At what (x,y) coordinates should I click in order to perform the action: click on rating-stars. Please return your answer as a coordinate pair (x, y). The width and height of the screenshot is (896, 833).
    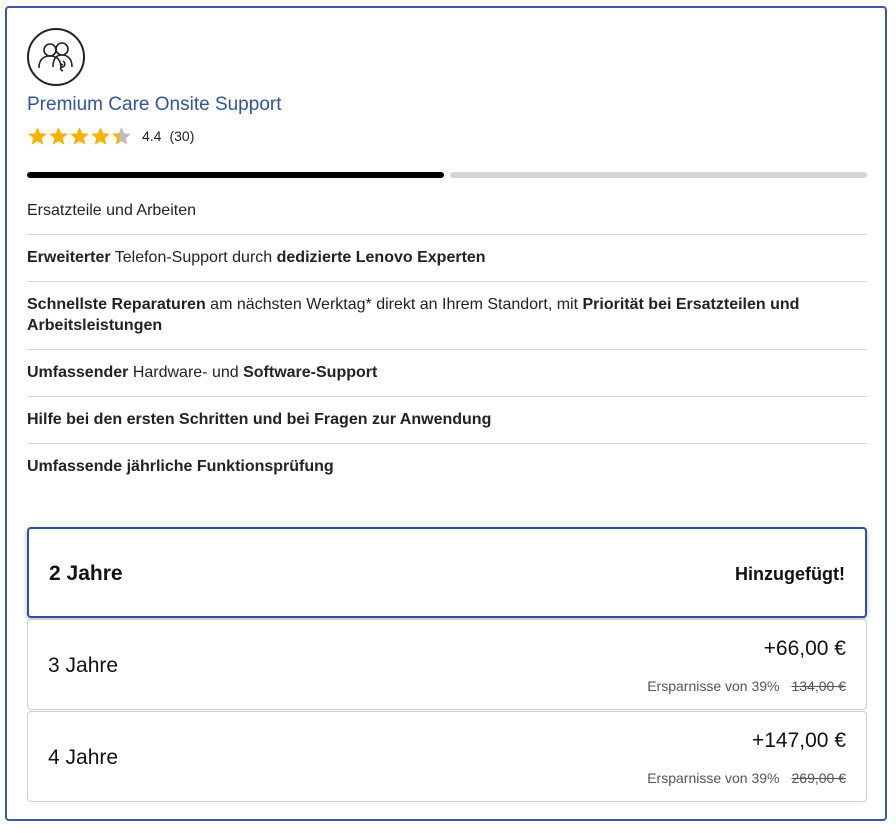
    Looking at the image, I should click on (79, 136).